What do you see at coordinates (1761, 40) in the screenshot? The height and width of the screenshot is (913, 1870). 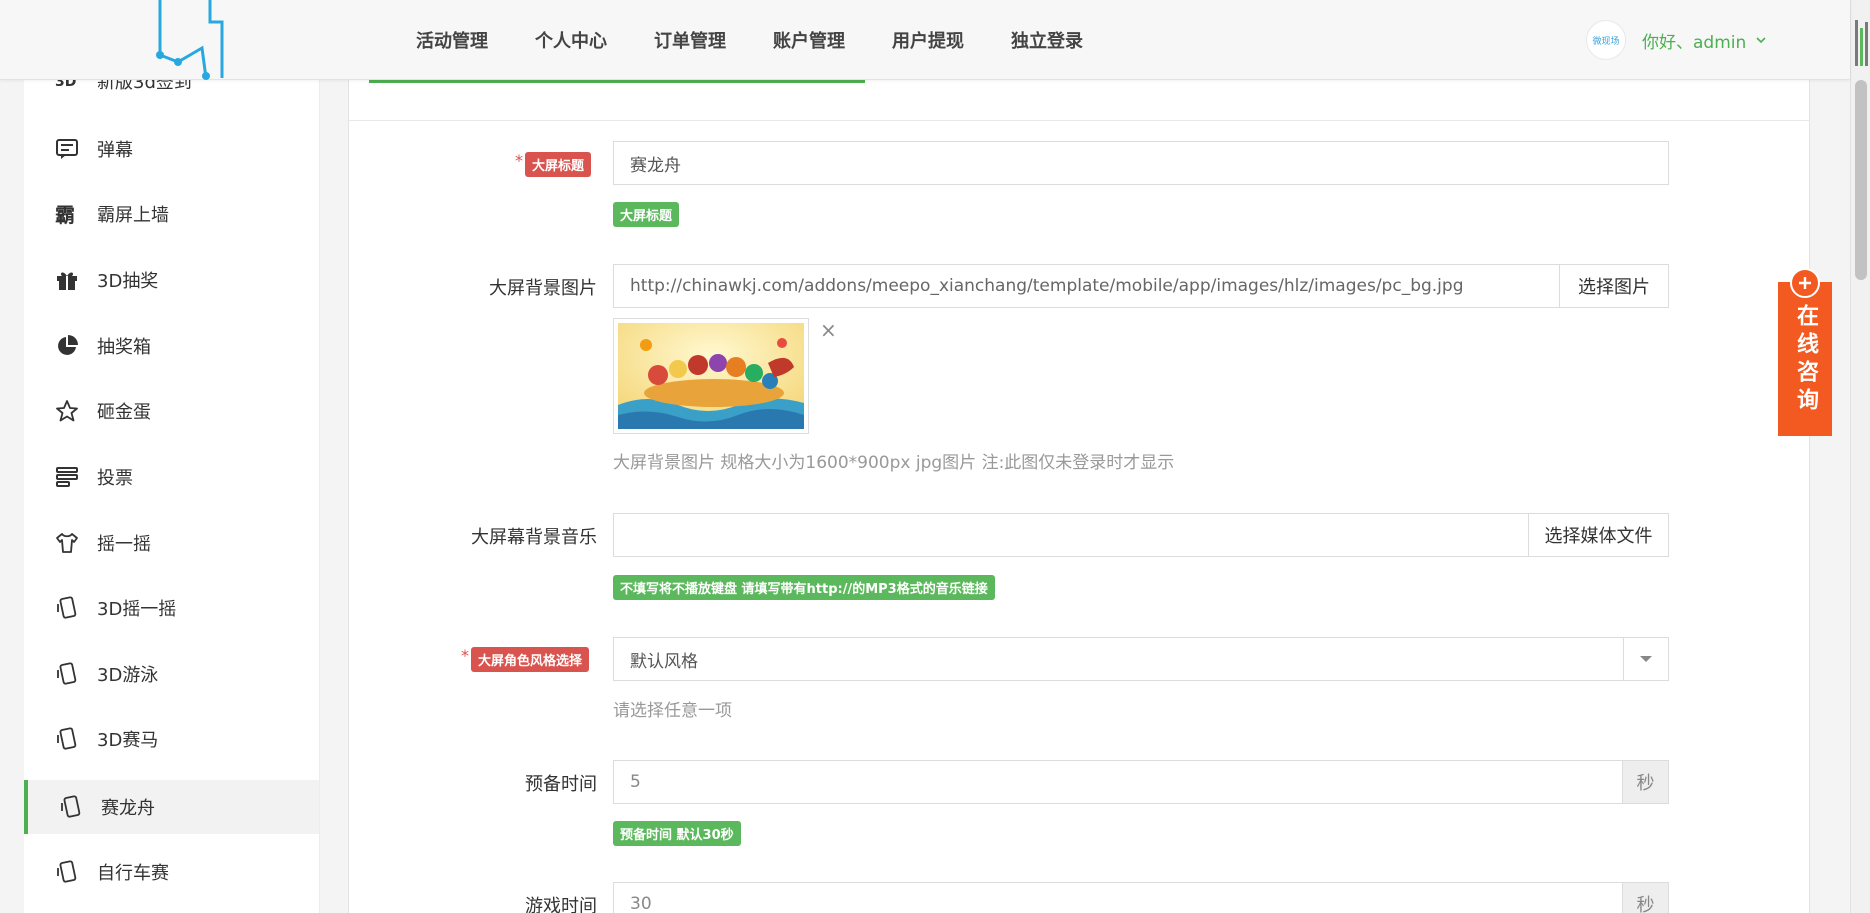 I see `chevron-down-icon` at bounding box center [1761, 40].